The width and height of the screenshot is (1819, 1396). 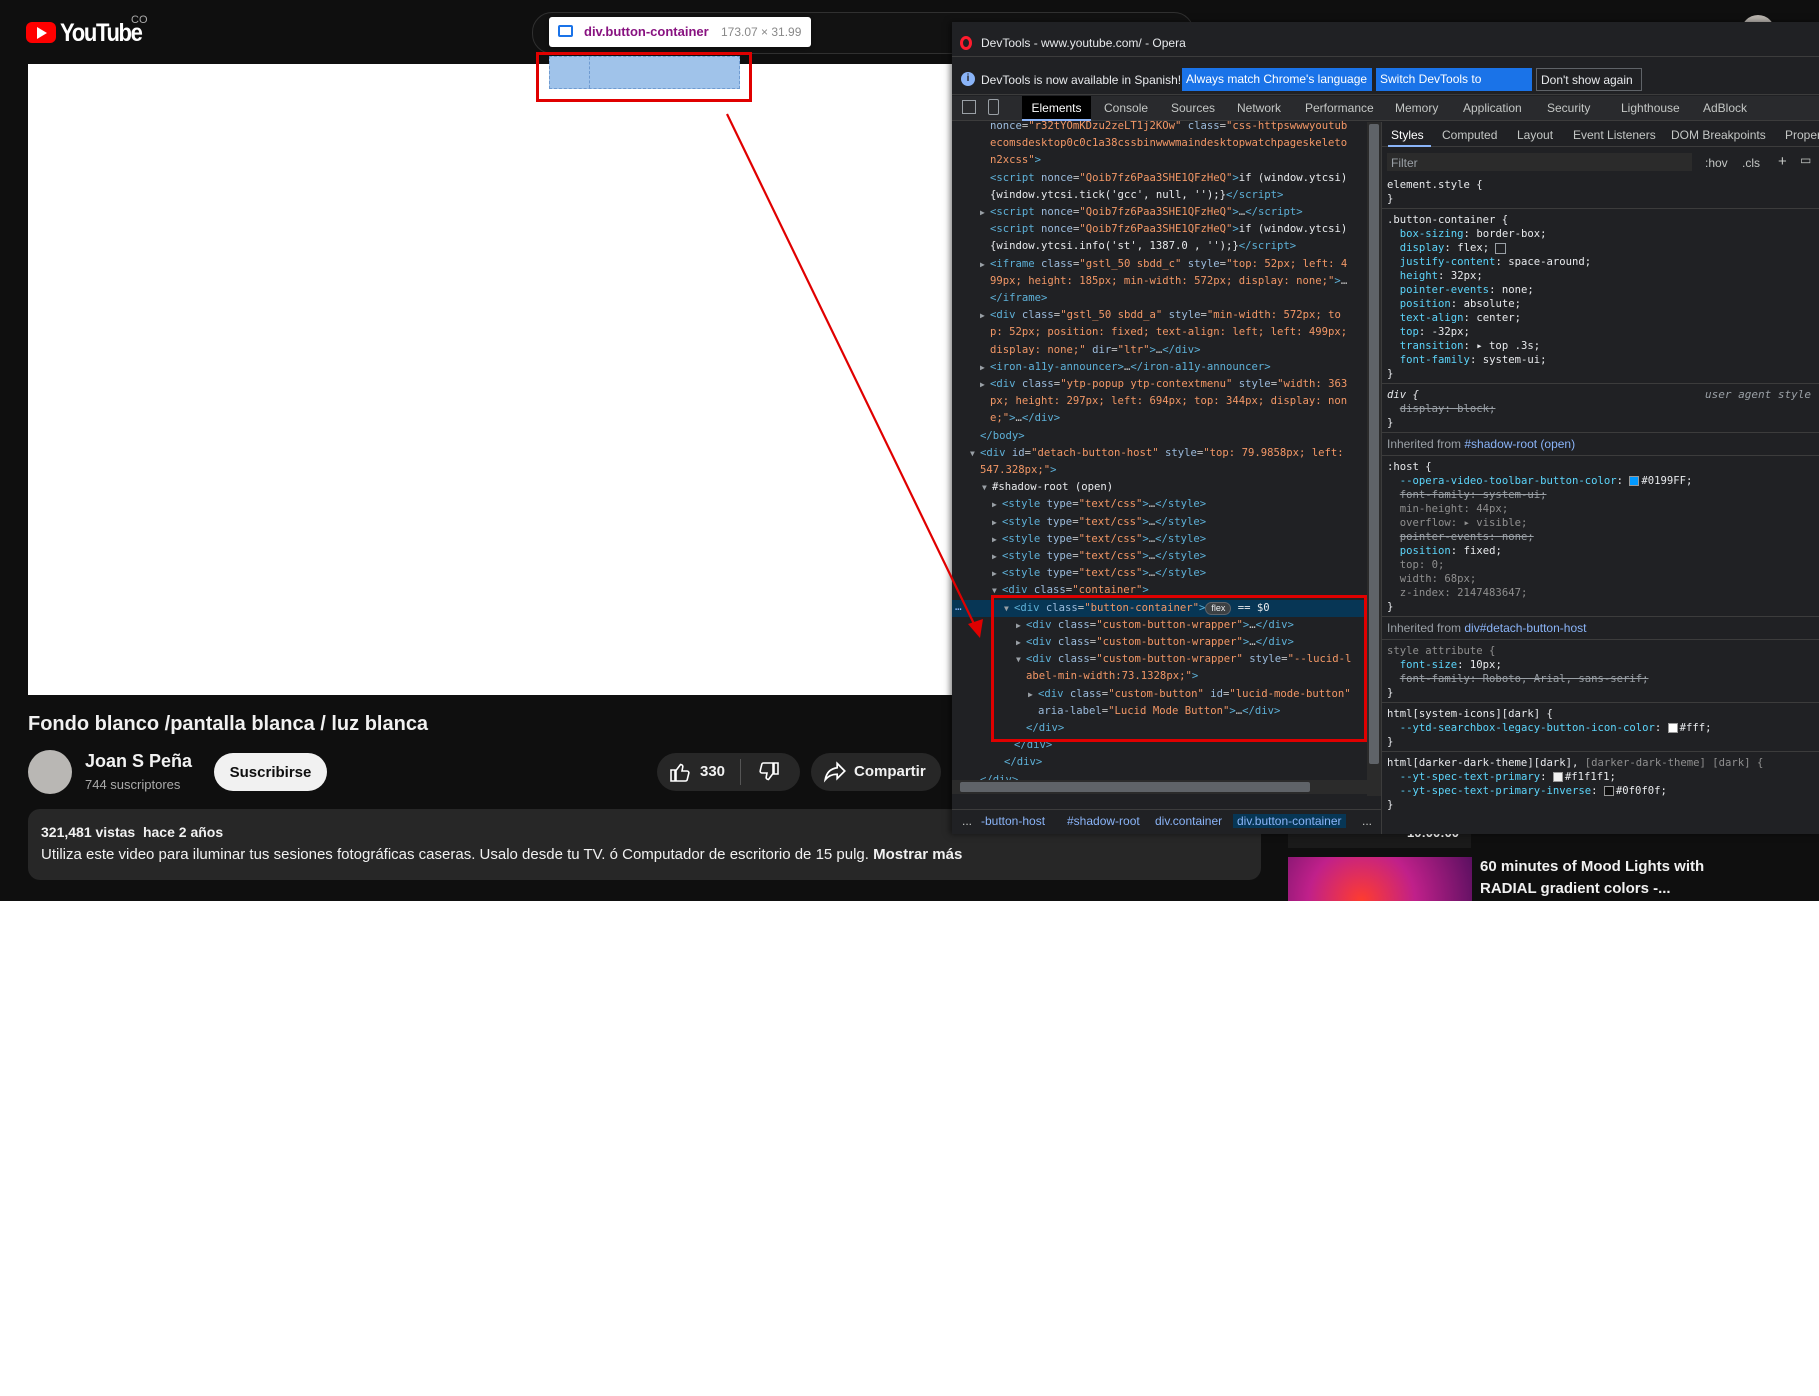 I want to click on annotation-box-page, so click(x=644, y=77).